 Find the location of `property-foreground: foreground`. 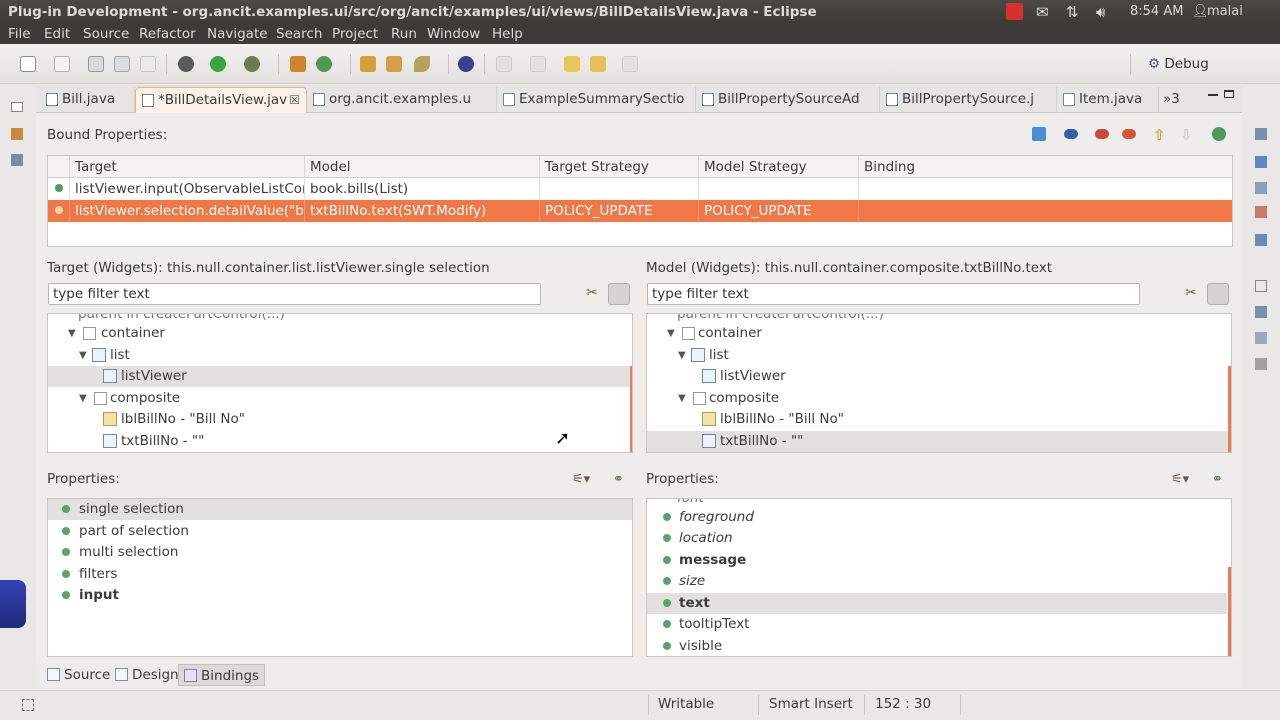

property-foreground: foreground is located at coordinates (708, 517).